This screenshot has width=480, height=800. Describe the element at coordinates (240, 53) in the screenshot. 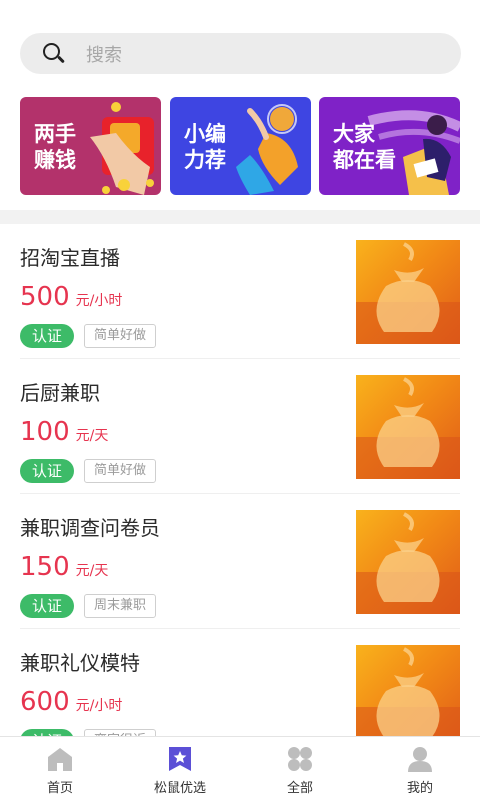

I see `search-bar: 搜索` at that location.